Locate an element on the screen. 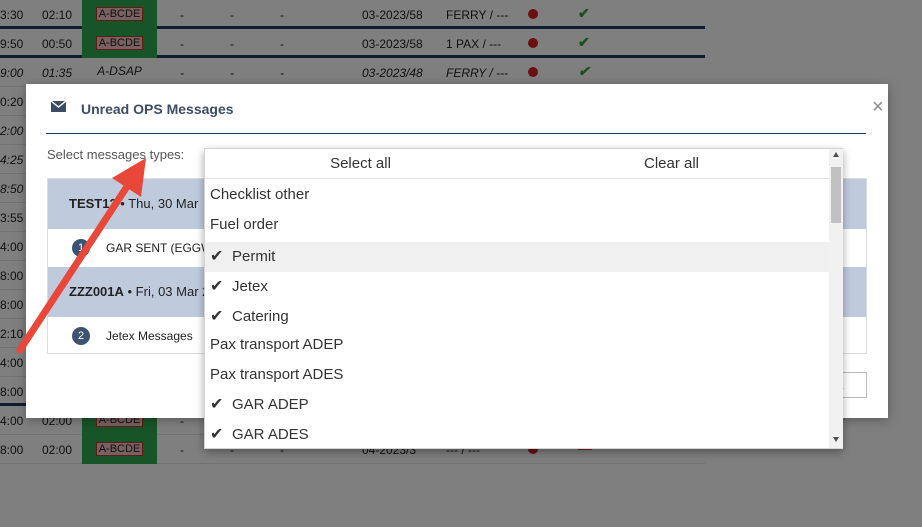 Image resolution: width=922 pixels, height=527 pixels. dropdown-actions: Select all Clear all is located at coordinates (517, 164).